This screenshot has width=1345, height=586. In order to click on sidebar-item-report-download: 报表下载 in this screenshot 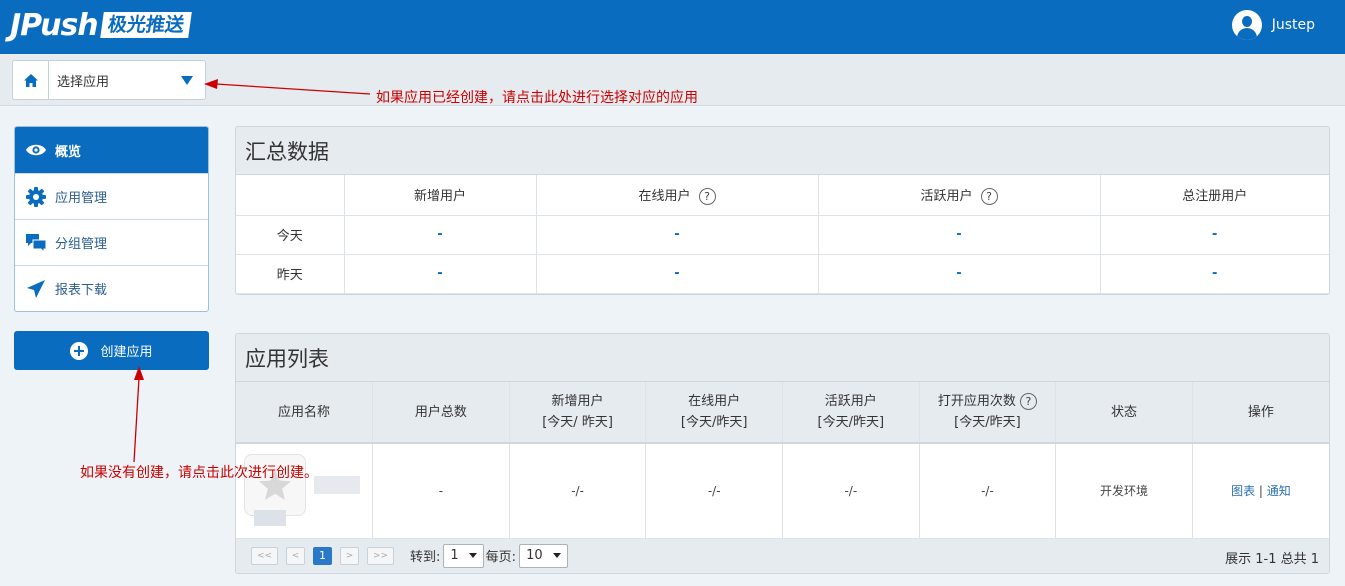, I will do `click(111, 288)`.